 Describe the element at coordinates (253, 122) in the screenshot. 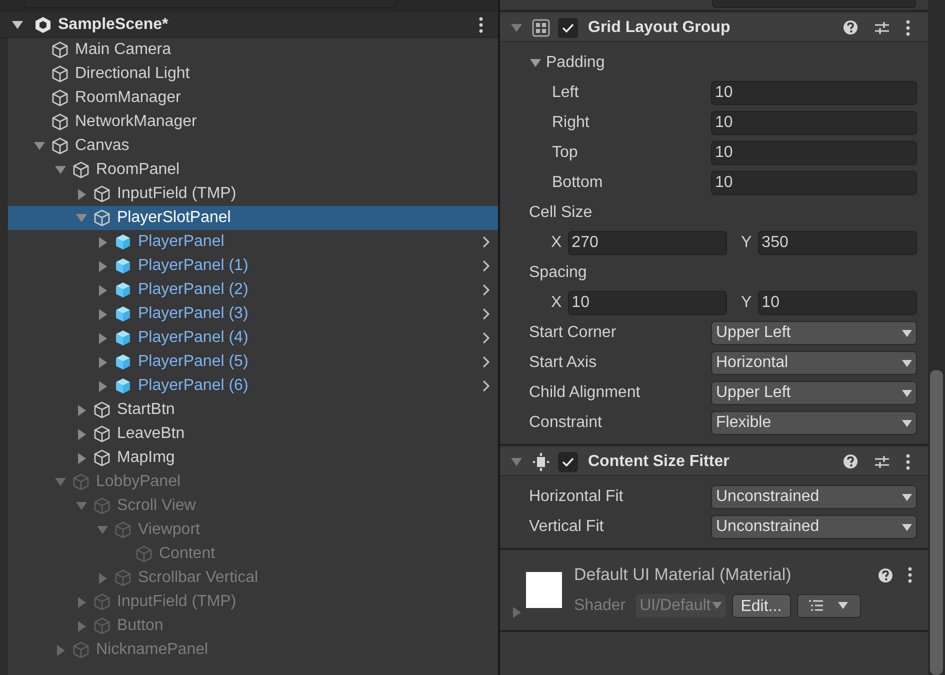

I see `hierarchy-row: NetworkManager` at that location.